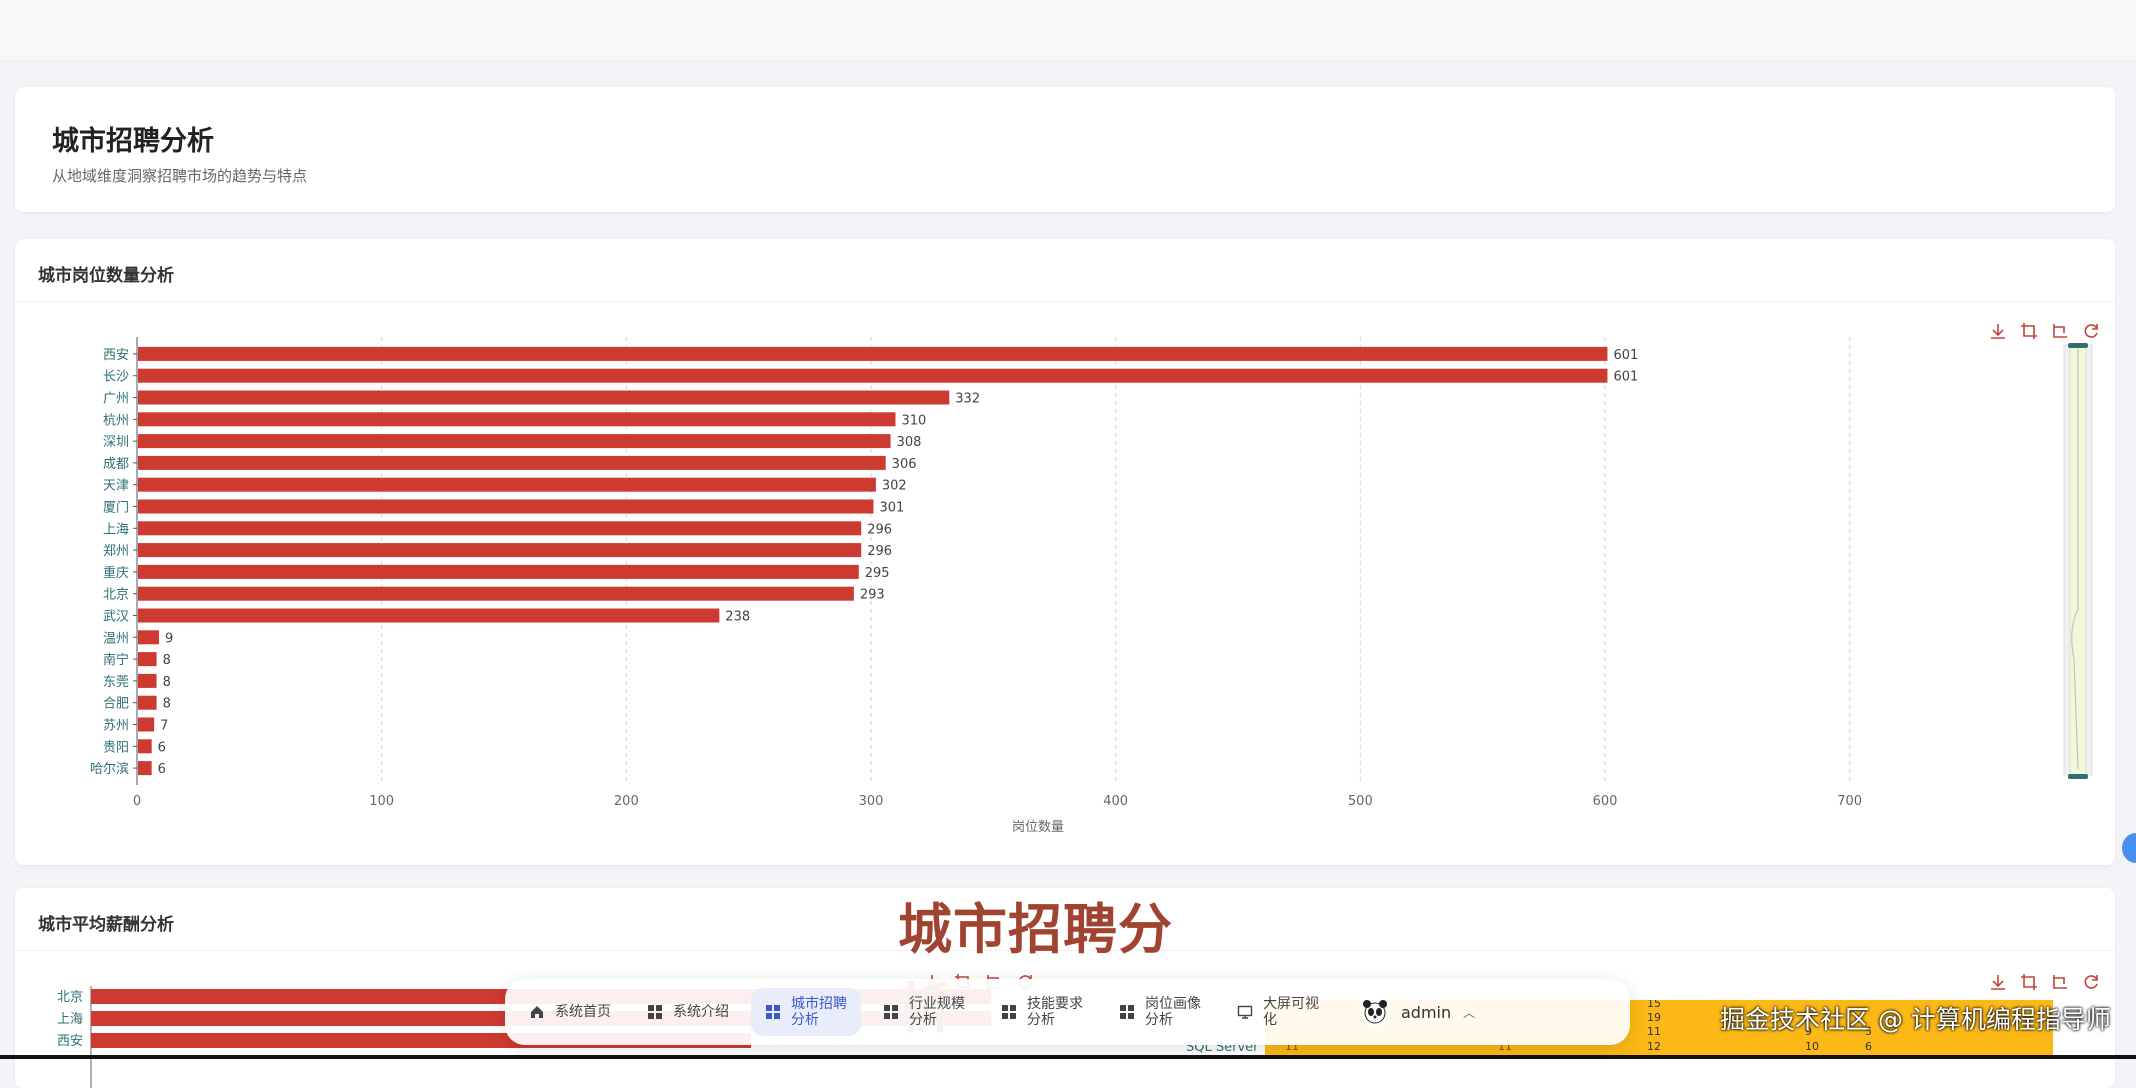 This screenshot has width=2136, height=1088. Describe the element at coordinates (116, 726) in the screenshot. I see `y-tick-label: 苏州` at that location.